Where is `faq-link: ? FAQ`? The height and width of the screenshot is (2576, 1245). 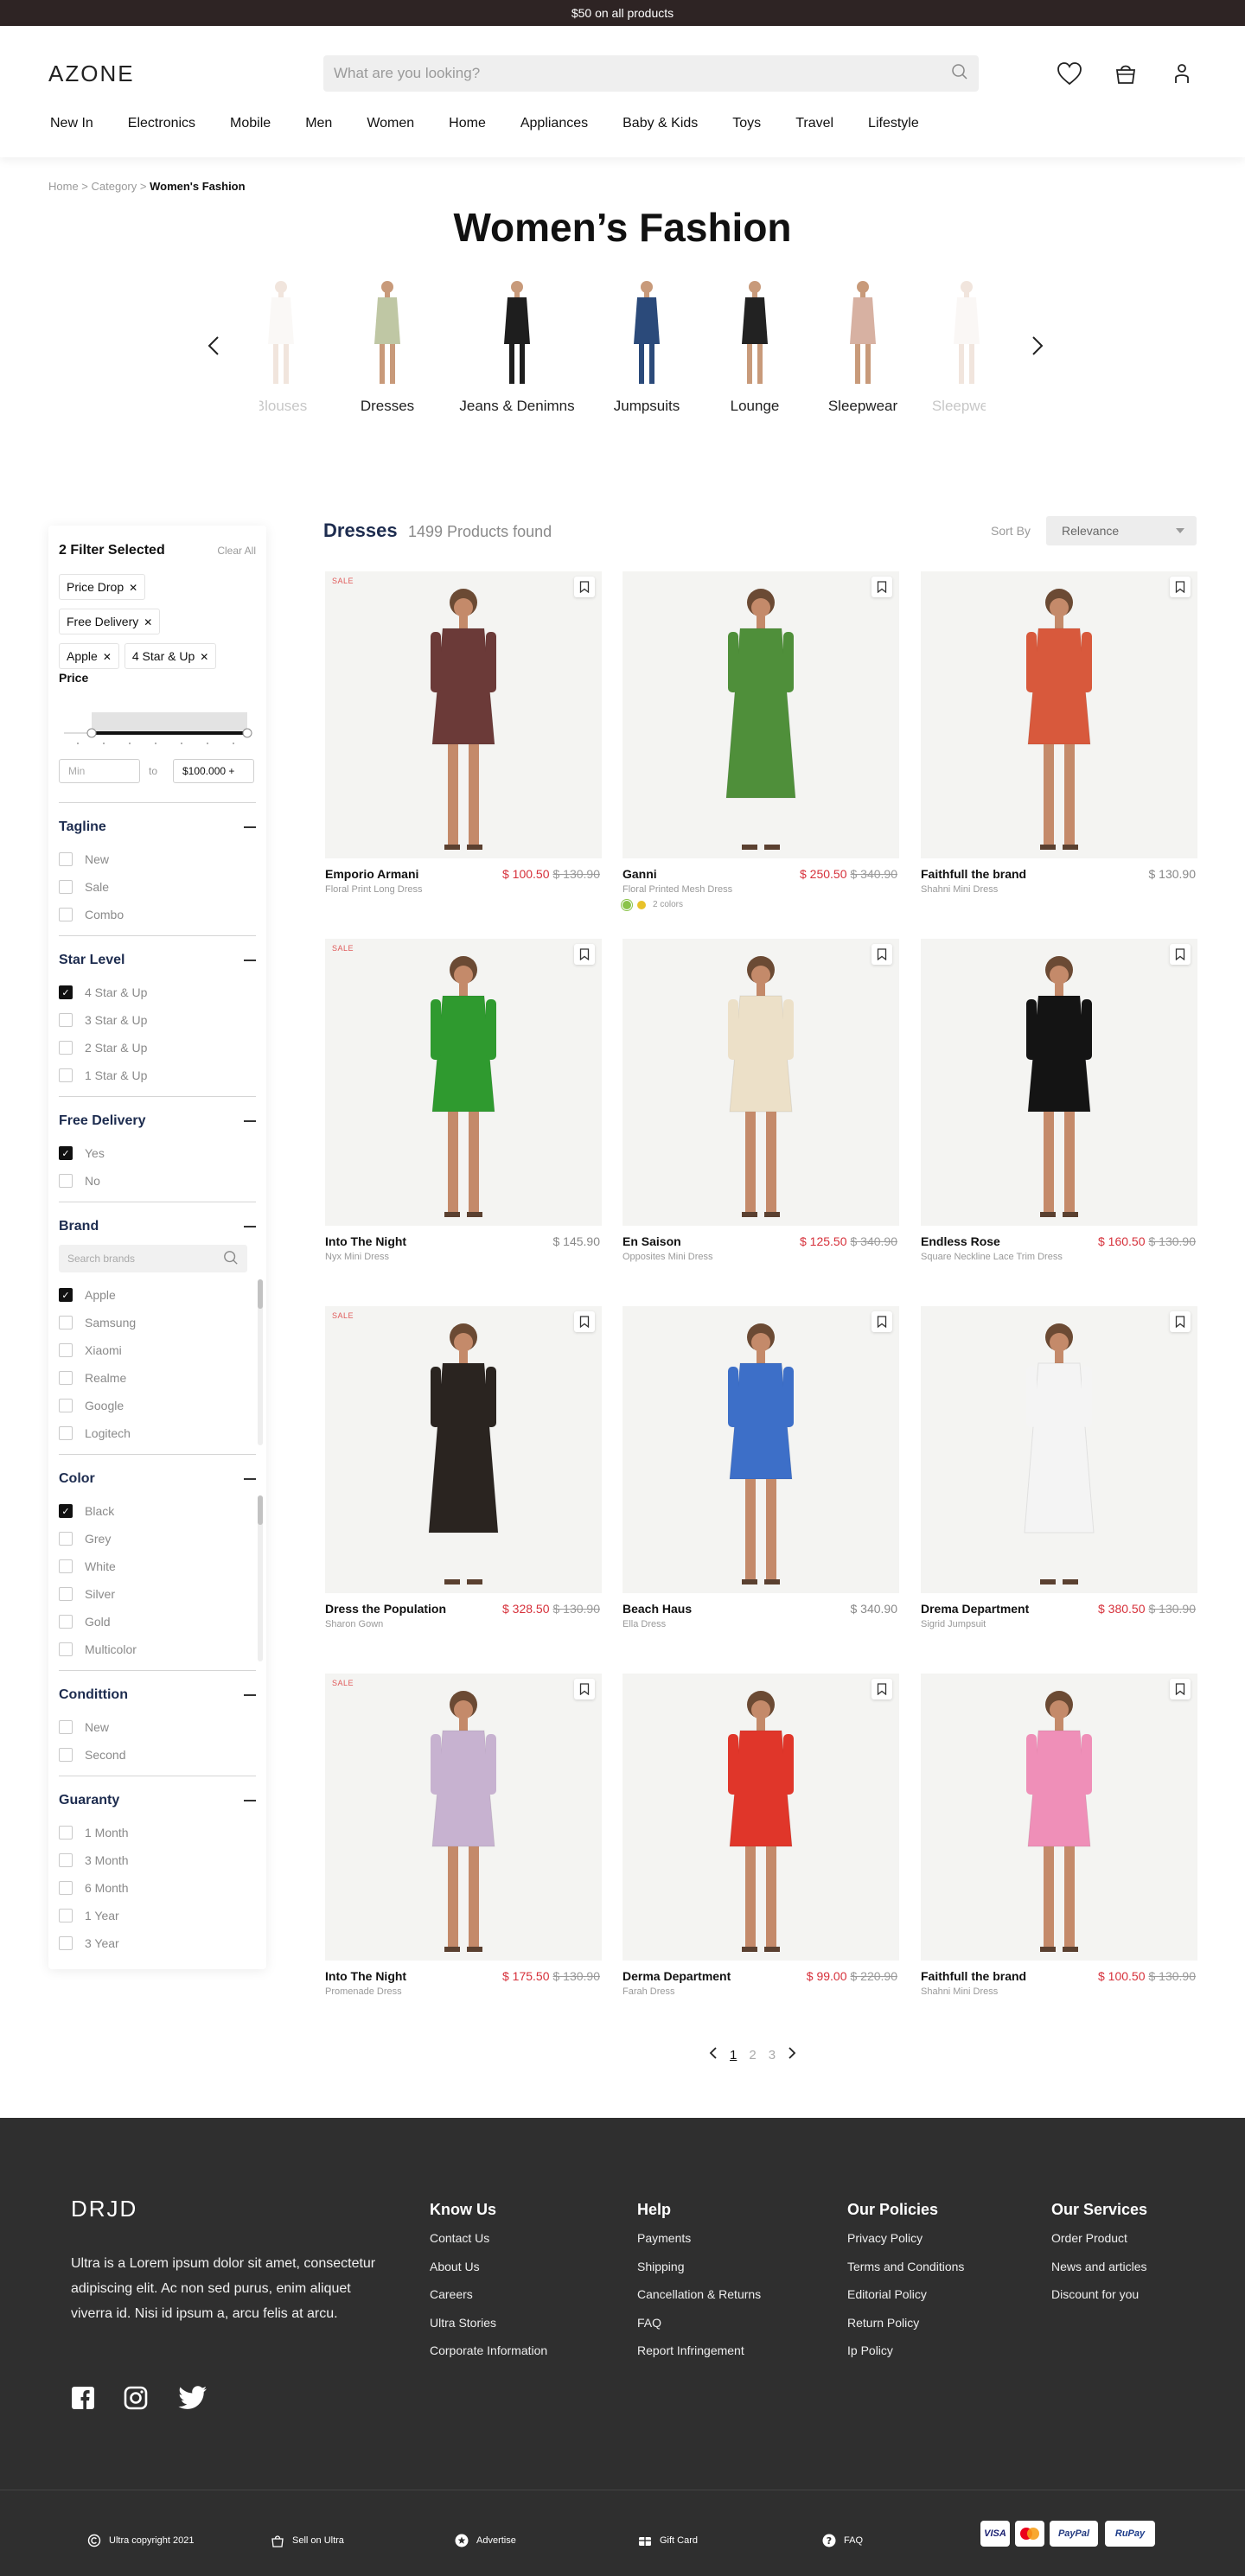 faq-link: ? FAQ is located at coordinates (842, 2540).